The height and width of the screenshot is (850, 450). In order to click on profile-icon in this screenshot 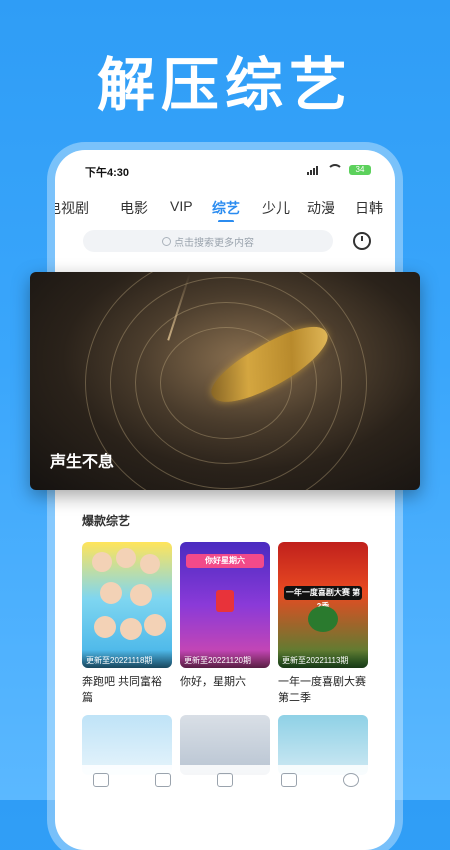, I will do `click(351, 780)`.